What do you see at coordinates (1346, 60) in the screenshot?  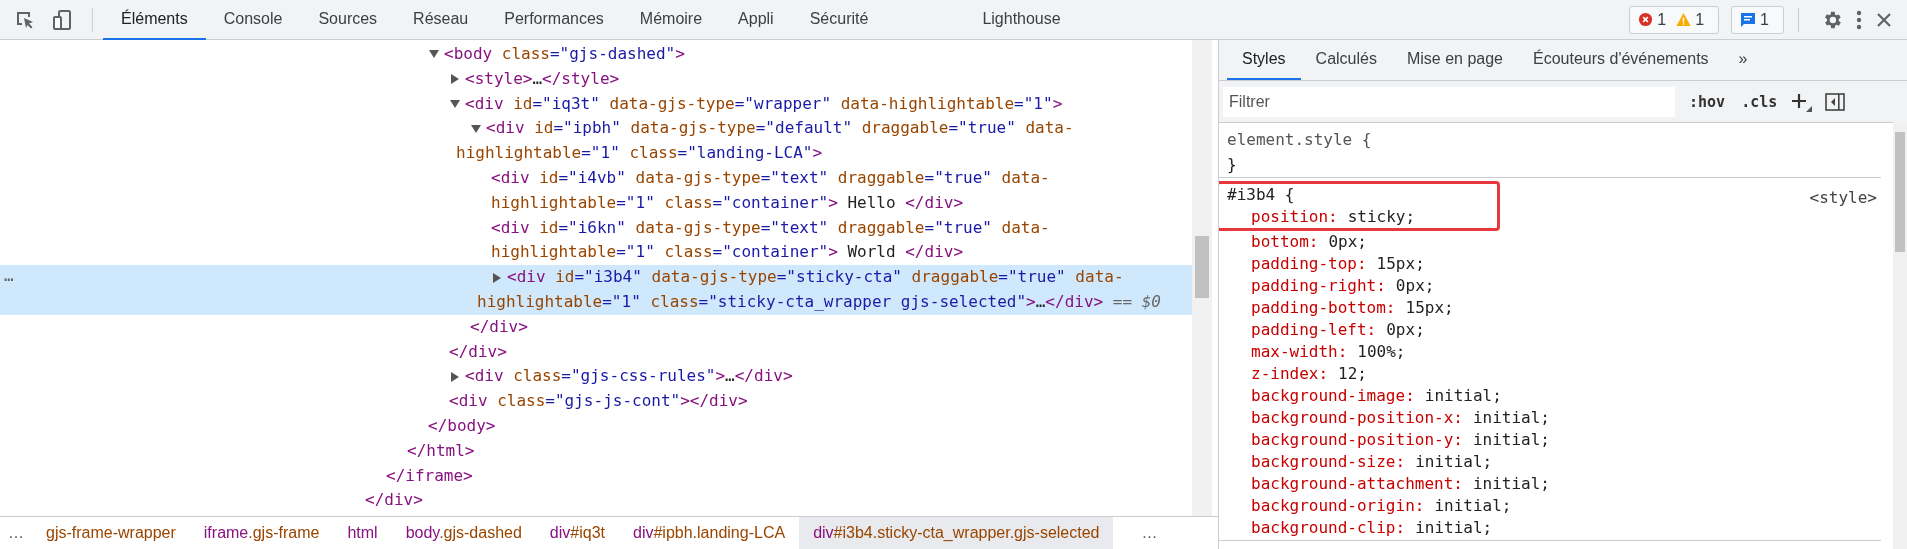 I see `sidebar-tab: Calculés` at bounding box center [1346, 60].